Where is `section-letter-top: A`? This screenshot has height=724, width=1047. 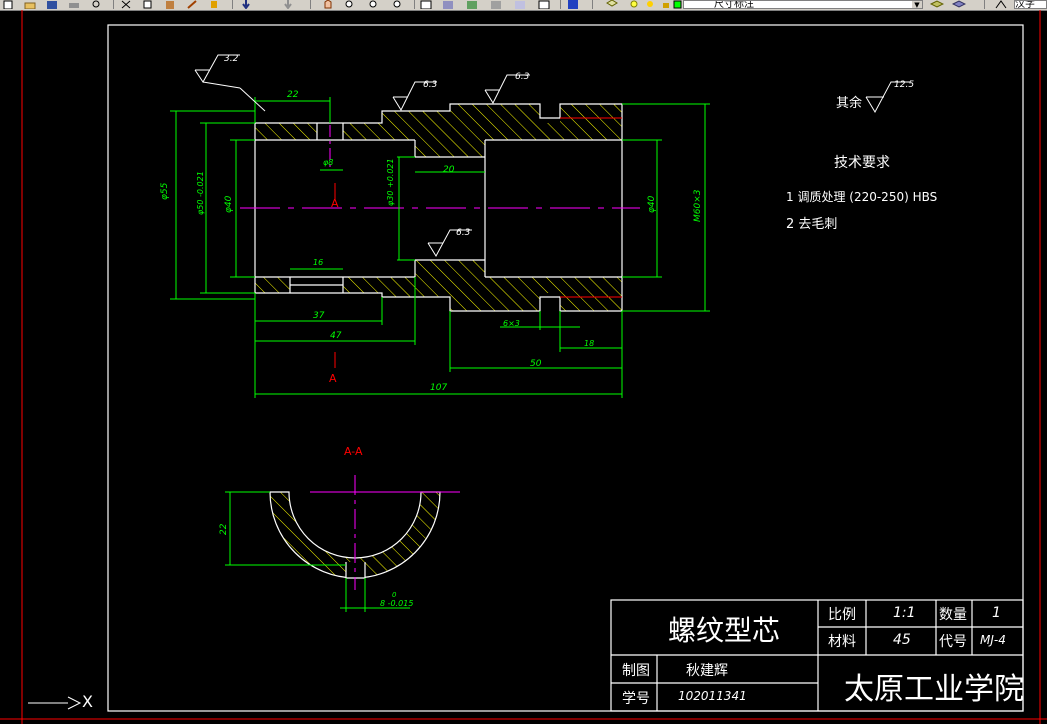
section-letter-top: A is located at coordinates (335, 203).